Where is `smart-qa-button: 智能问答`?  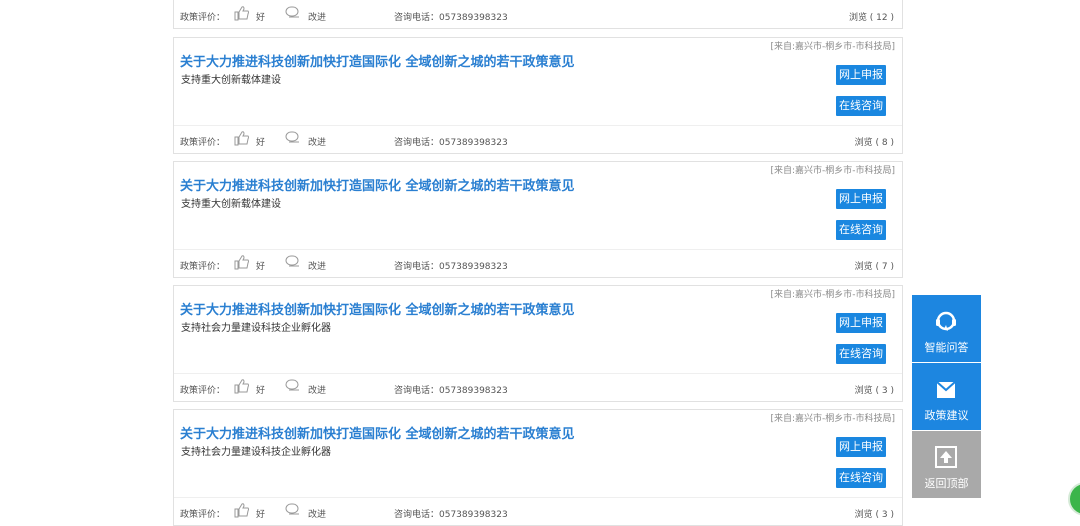 smart-qa-button: 智能问答 is located at coordinates (946, 328).